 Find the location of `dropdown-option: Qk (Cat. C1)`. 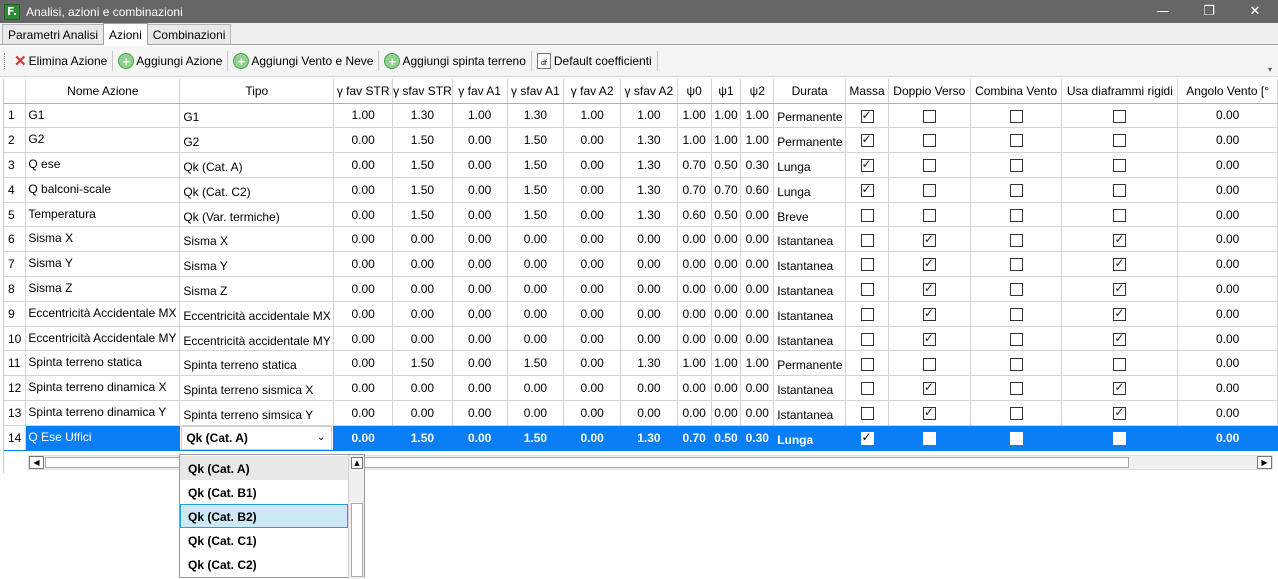

dropdown-option: Qk (Cat. C1) is located at coordinates (264, 540).